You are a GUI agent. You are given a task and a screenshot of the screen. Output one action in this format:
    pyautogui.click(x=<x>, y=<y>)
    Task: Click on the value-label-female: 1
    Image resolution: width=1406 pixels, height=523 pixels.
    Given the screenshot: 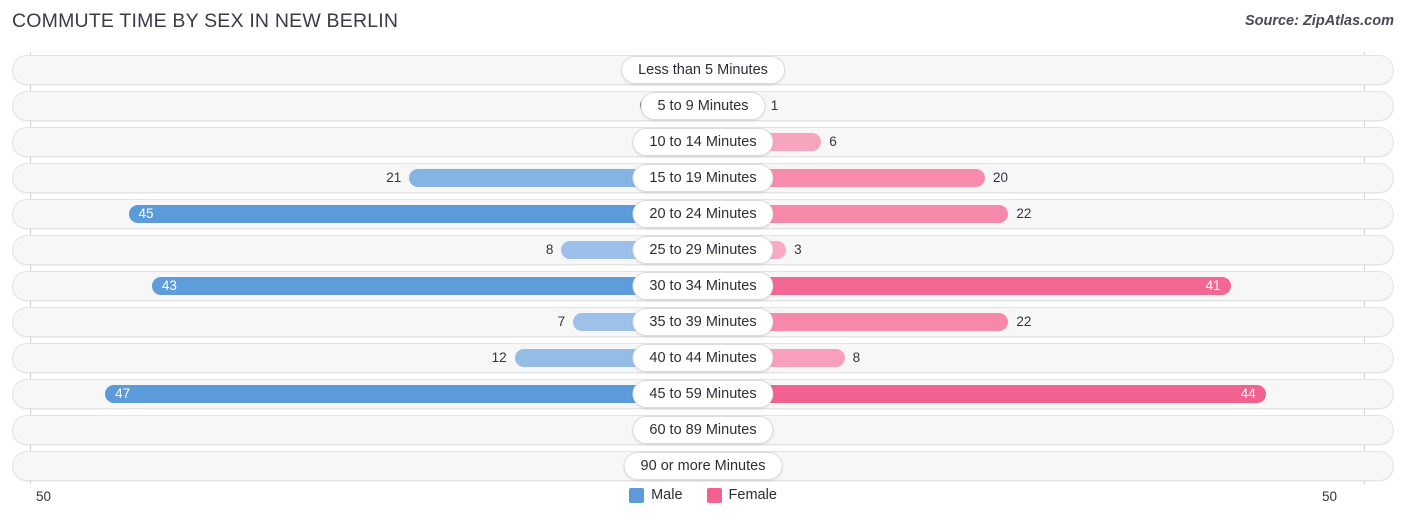 What is the action you would take?
    pyautogui.click(x=774, y=105)
    